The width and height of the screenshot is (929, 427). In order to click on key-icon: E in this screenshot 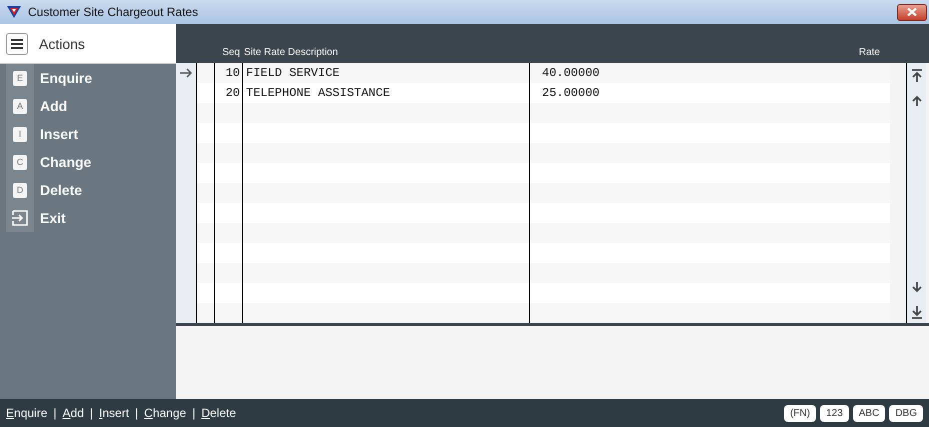, I will do `click(20, 78)`.